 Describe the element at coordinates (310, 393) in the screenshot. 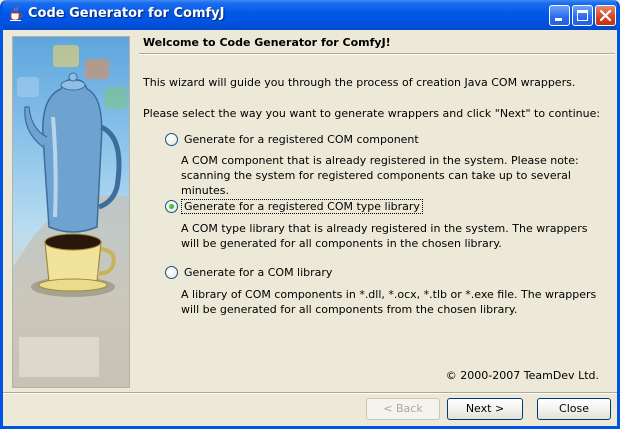

I see `button-bar-divider` at that location.